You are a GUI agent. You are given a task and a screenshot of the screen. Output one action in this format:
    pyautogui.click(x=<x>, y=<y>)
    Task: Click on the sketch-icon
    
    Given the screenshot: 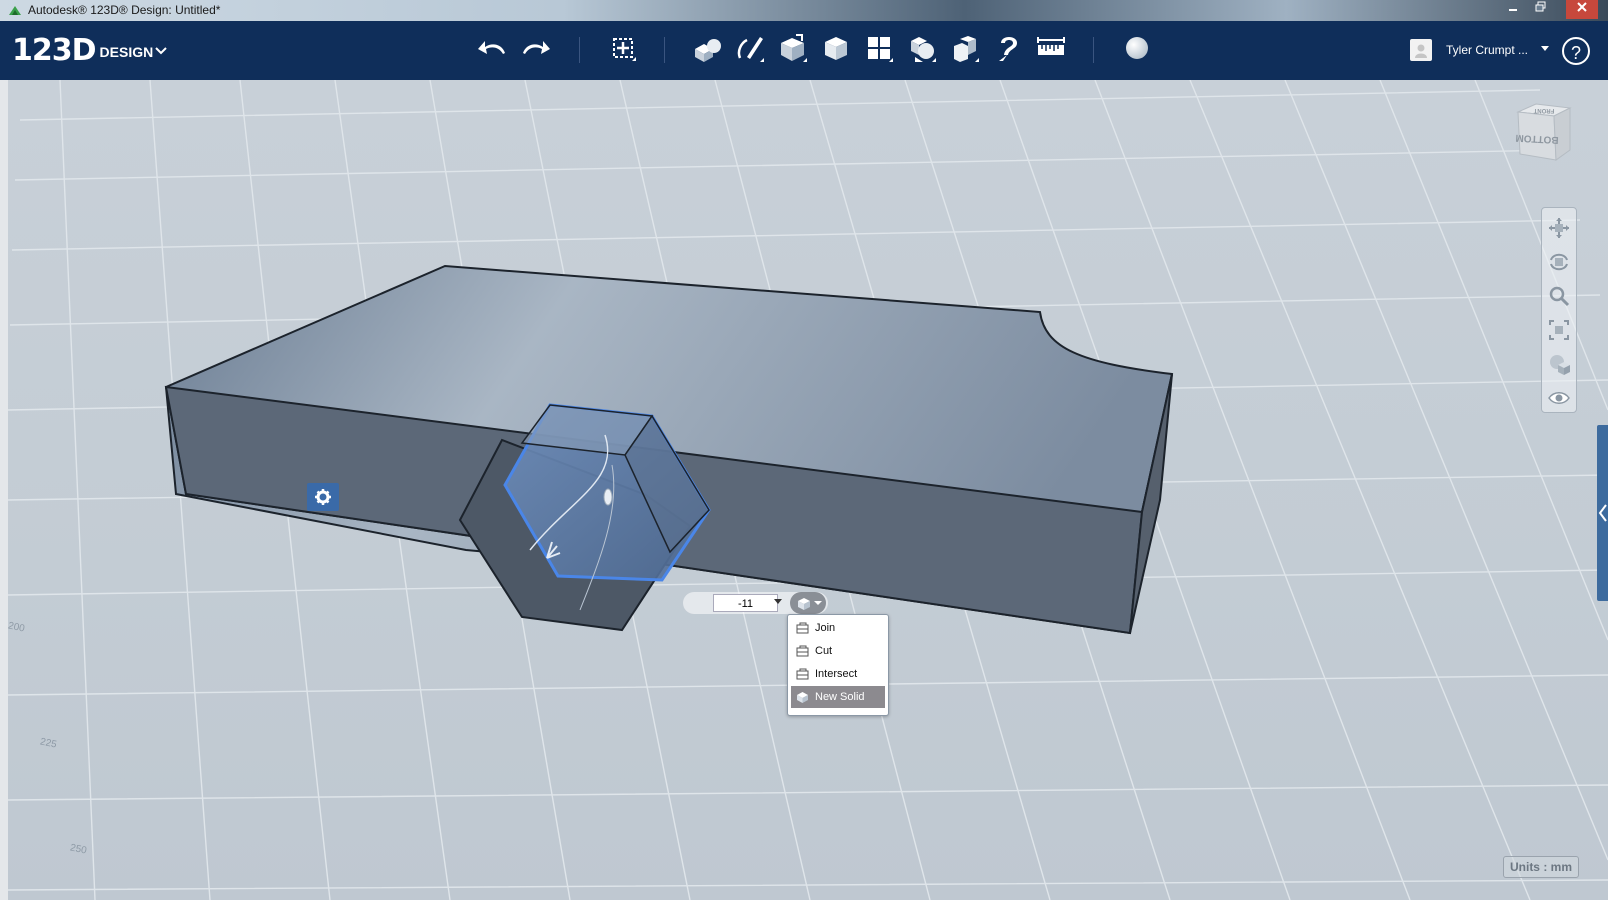 What is the action you would take?
    pyautogui.click(x=750, y=49)
    